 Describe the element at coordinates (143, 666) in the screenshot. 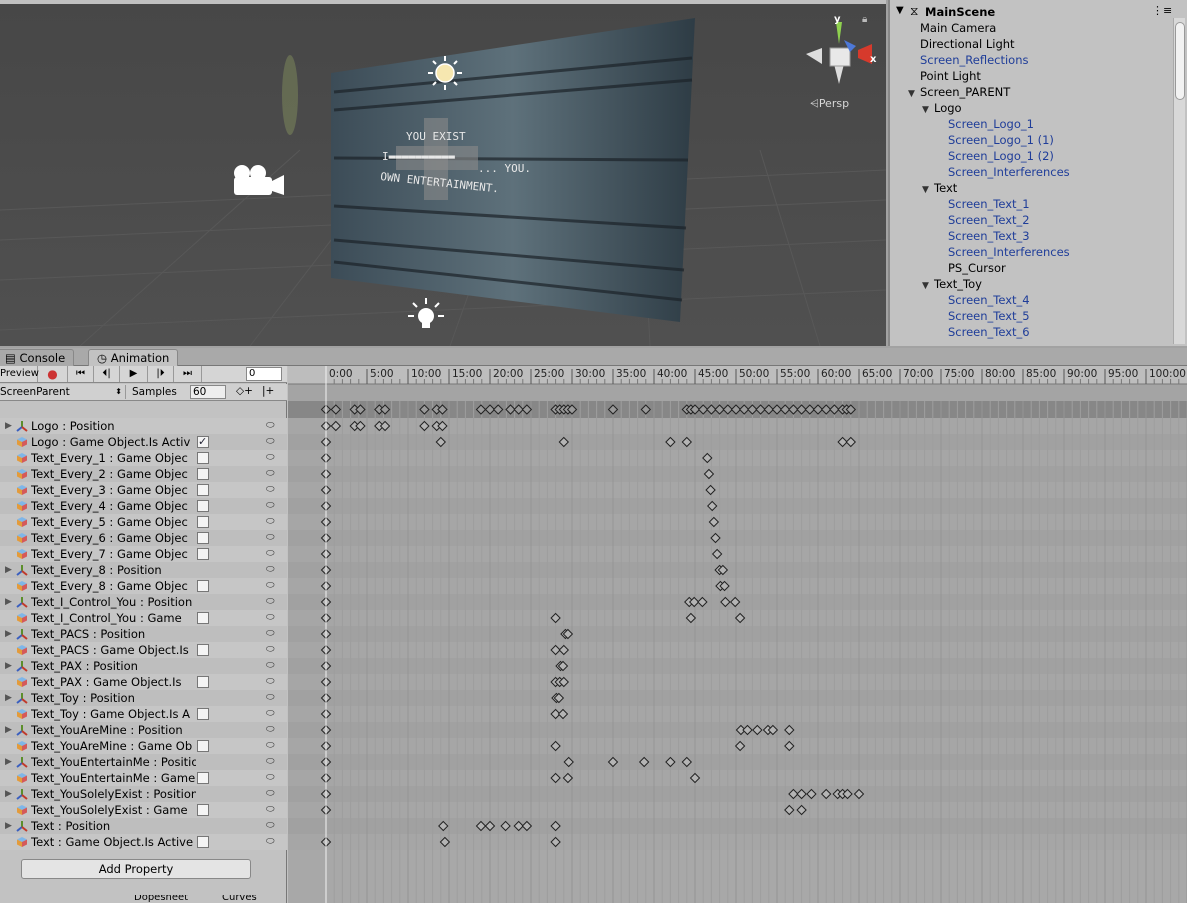

I see `property-row: ▶ Text_PAX : Position ⬭` at that location.